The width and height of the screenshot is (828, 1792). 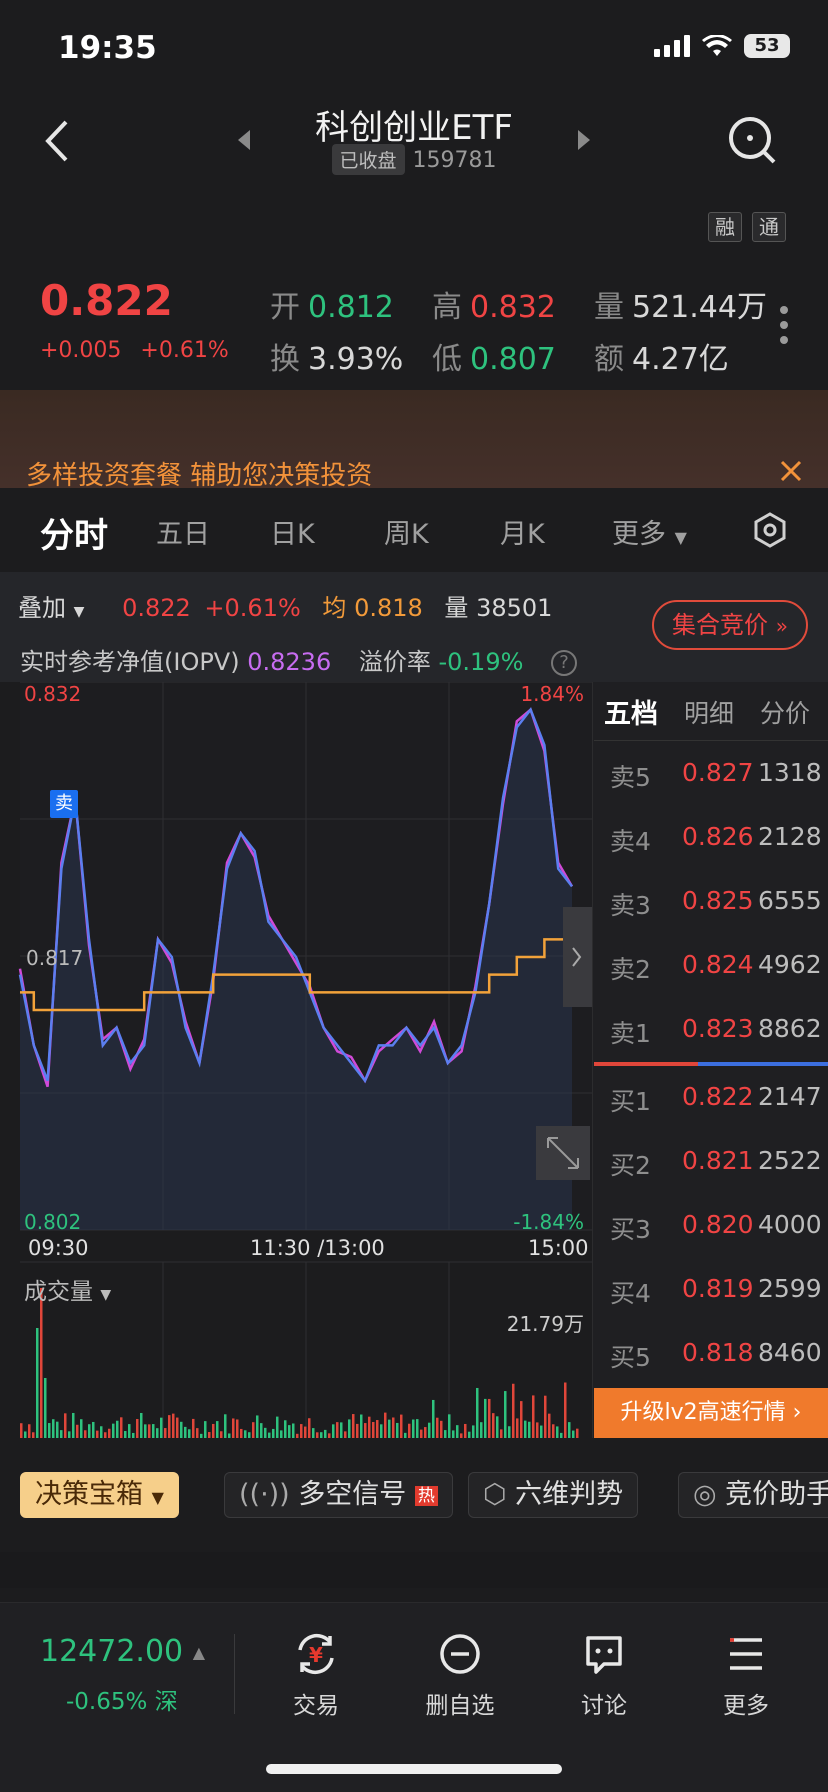 I want to click on nav-remove-watchlist: 删自选, so click(x=460, y=1675).